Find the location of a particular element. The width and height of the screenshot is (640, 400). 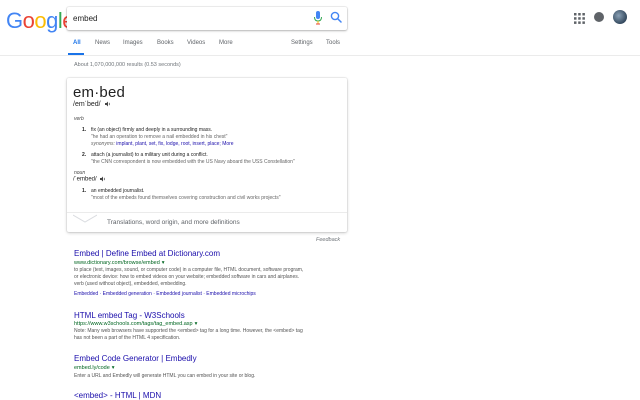

result-title-link: HTML embed Tag - W3Schools is located at coordinates (129, 315).